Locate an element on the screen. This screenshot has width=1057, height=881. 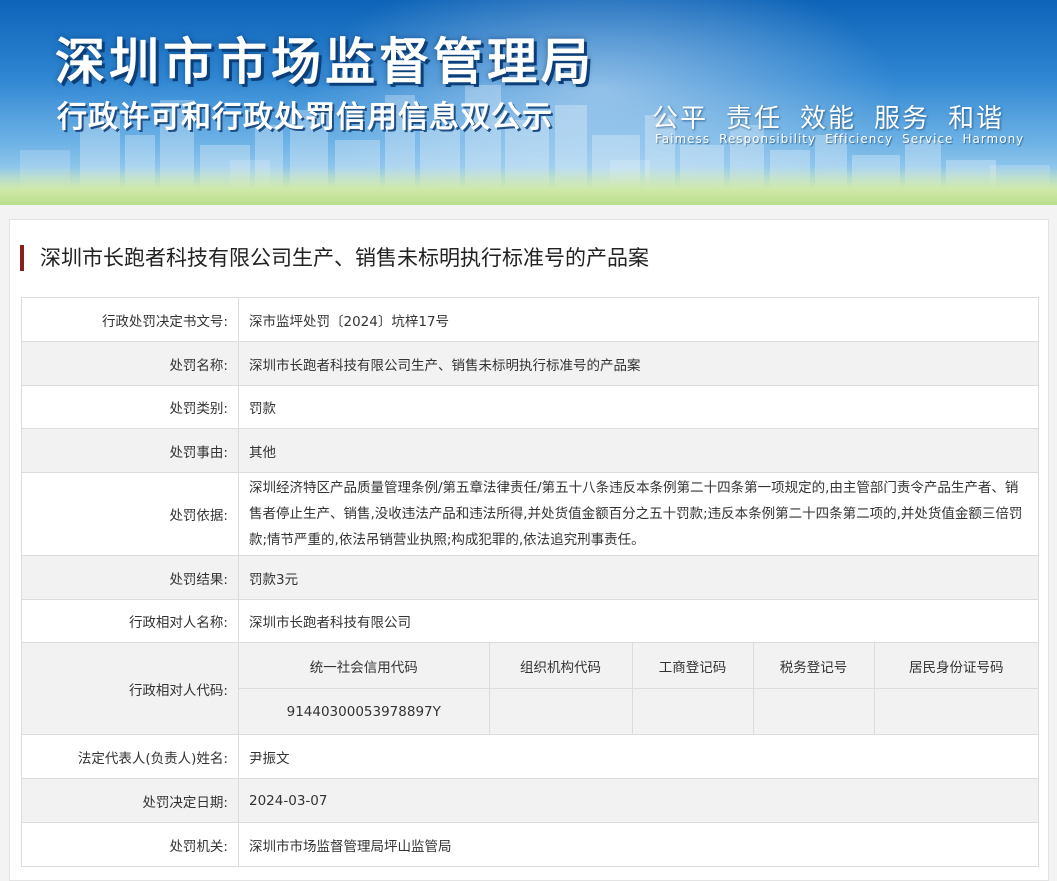
slogan-item: 效能 is located at coordinates (828, 119).